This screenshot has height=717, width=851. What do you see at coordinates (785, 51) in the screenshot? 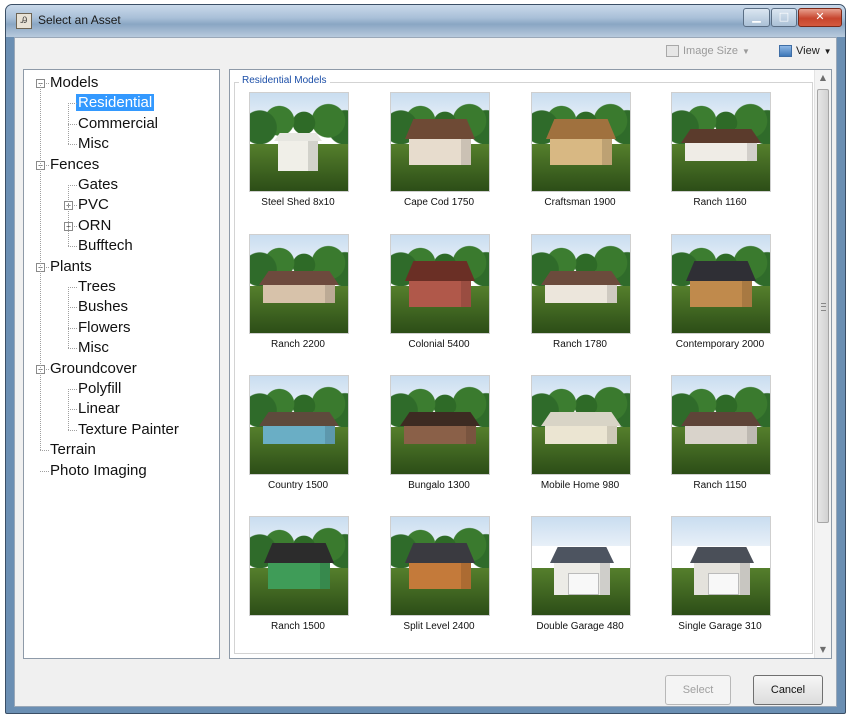
I see `view-icon` at bounding box center [785, 51].